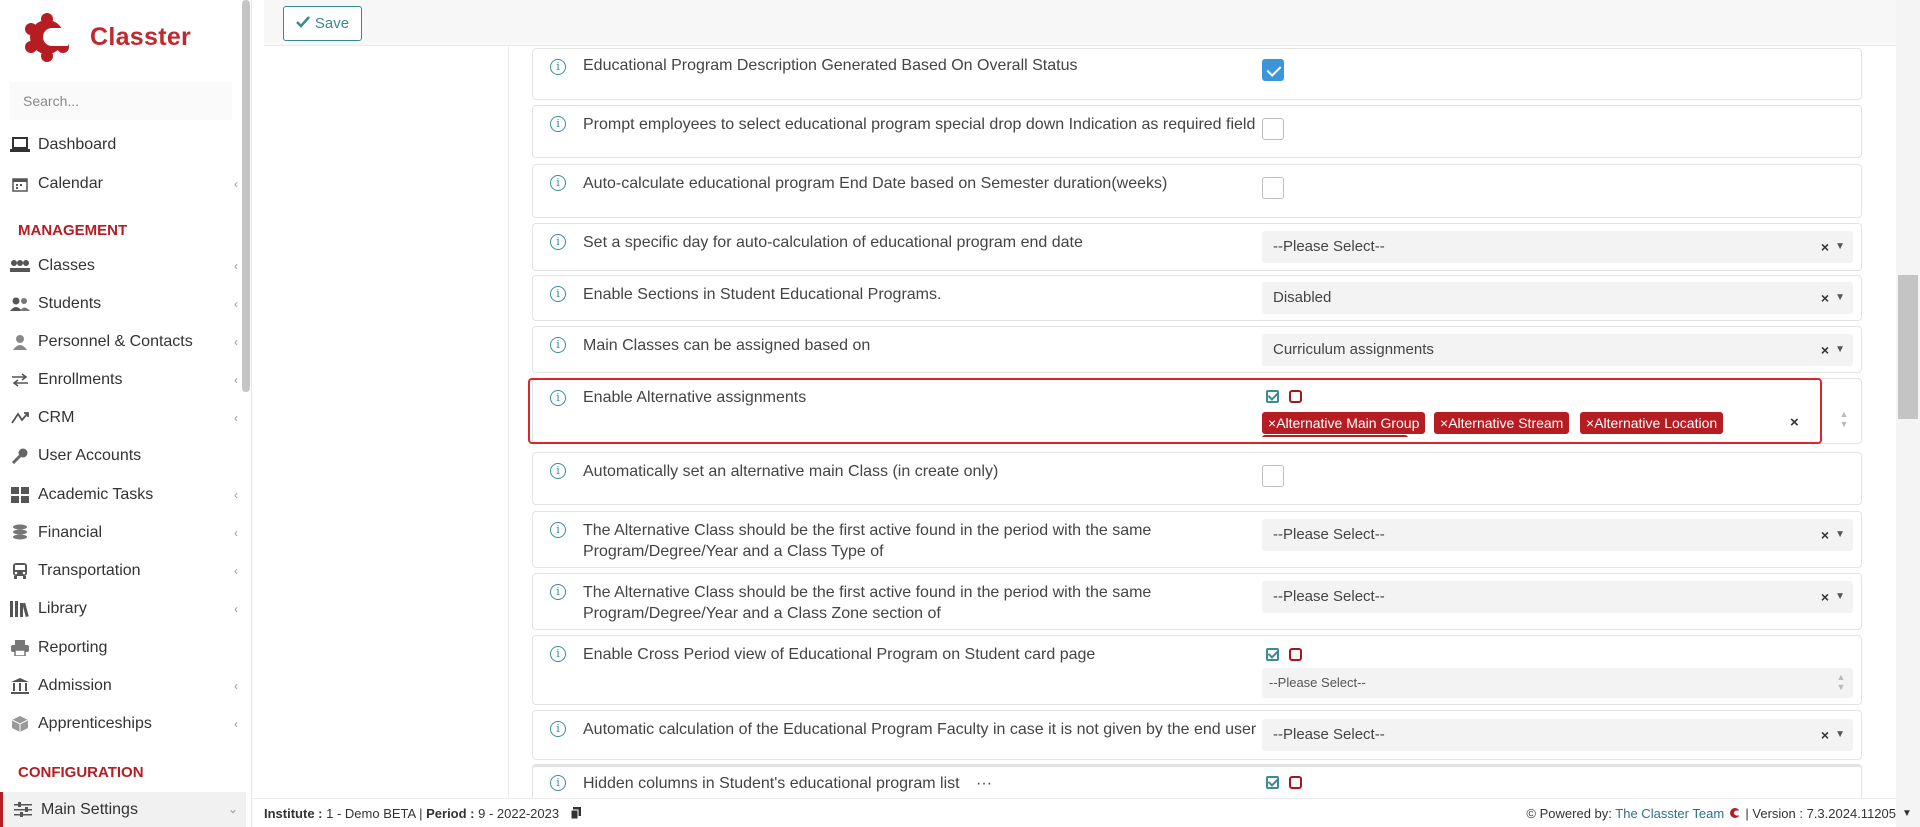  I want to click on nav-students: Students ‹, so click(123, 304).